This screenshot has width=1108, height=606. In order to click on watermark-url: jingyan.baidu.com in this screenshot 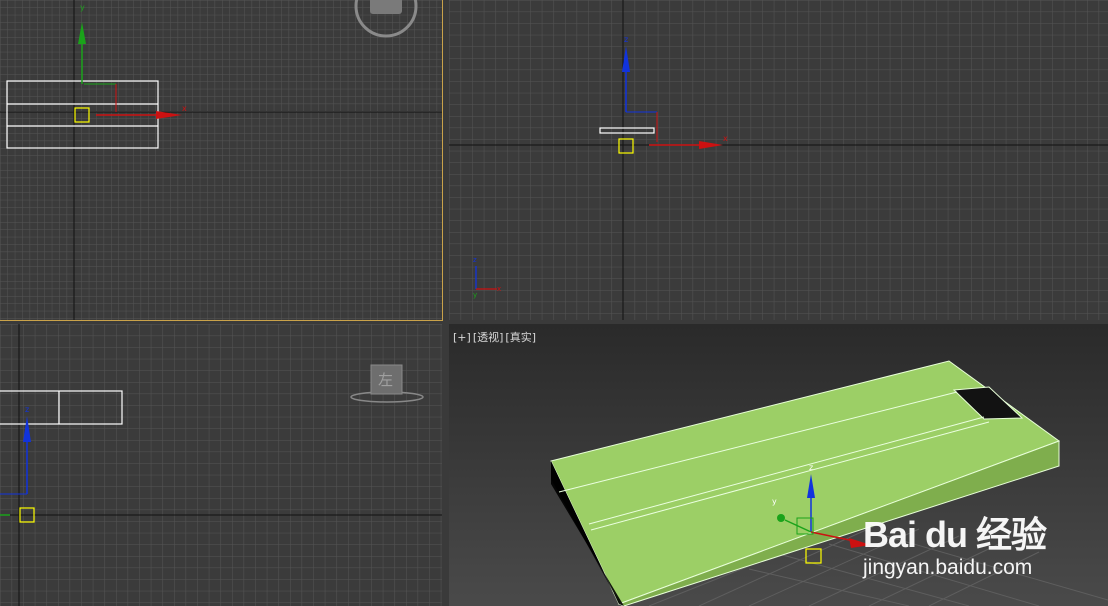, I will do `click(947, 567)`.